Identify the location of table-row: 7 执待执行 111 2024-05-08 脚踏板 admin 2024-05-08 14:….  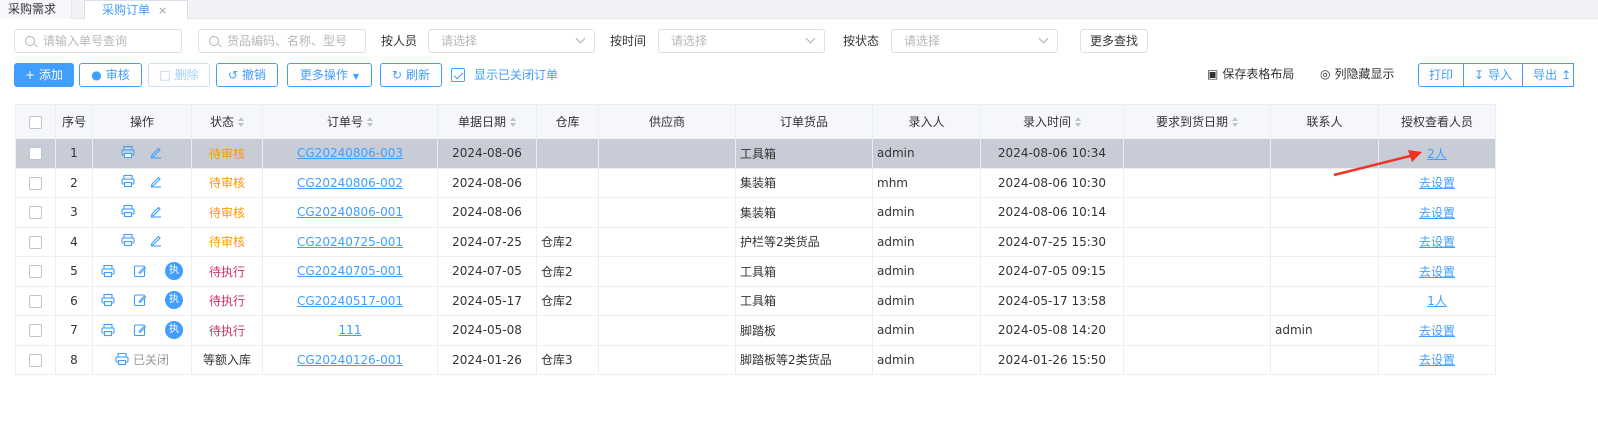
(755, 330).